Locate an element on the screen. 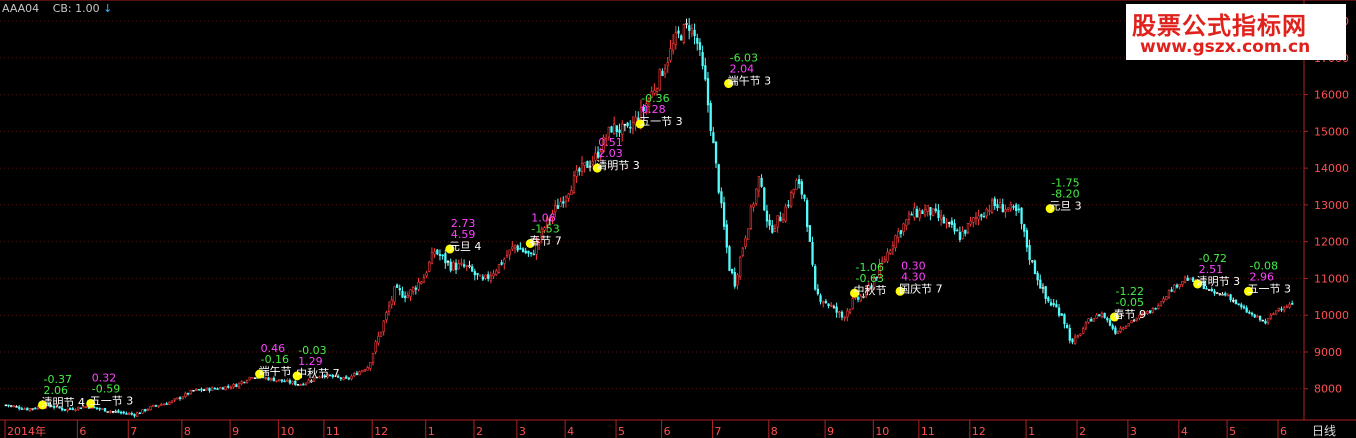 The width and height of the screenshot is (1356, 438). indicator-header: AAA04 CB: 1.00 ↓ is located at coordinates (57, 8).